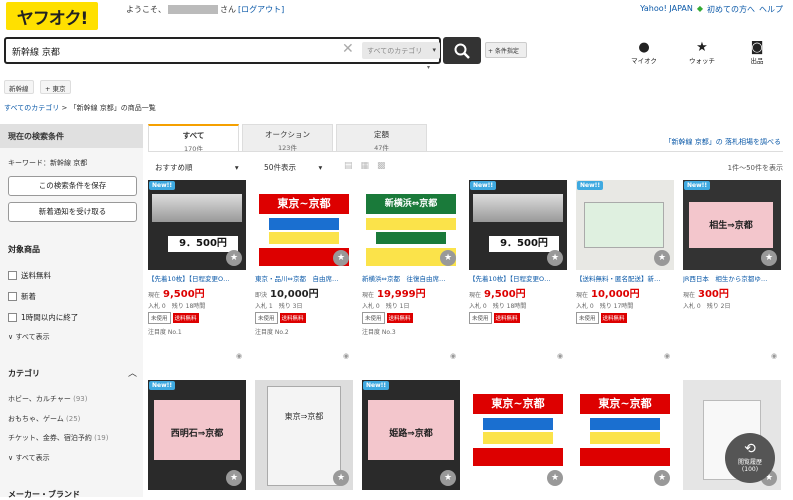 The width and height of the screenshot is (793, 500). I want to click on tab-auction: オークション 123件, so click(287, 138).